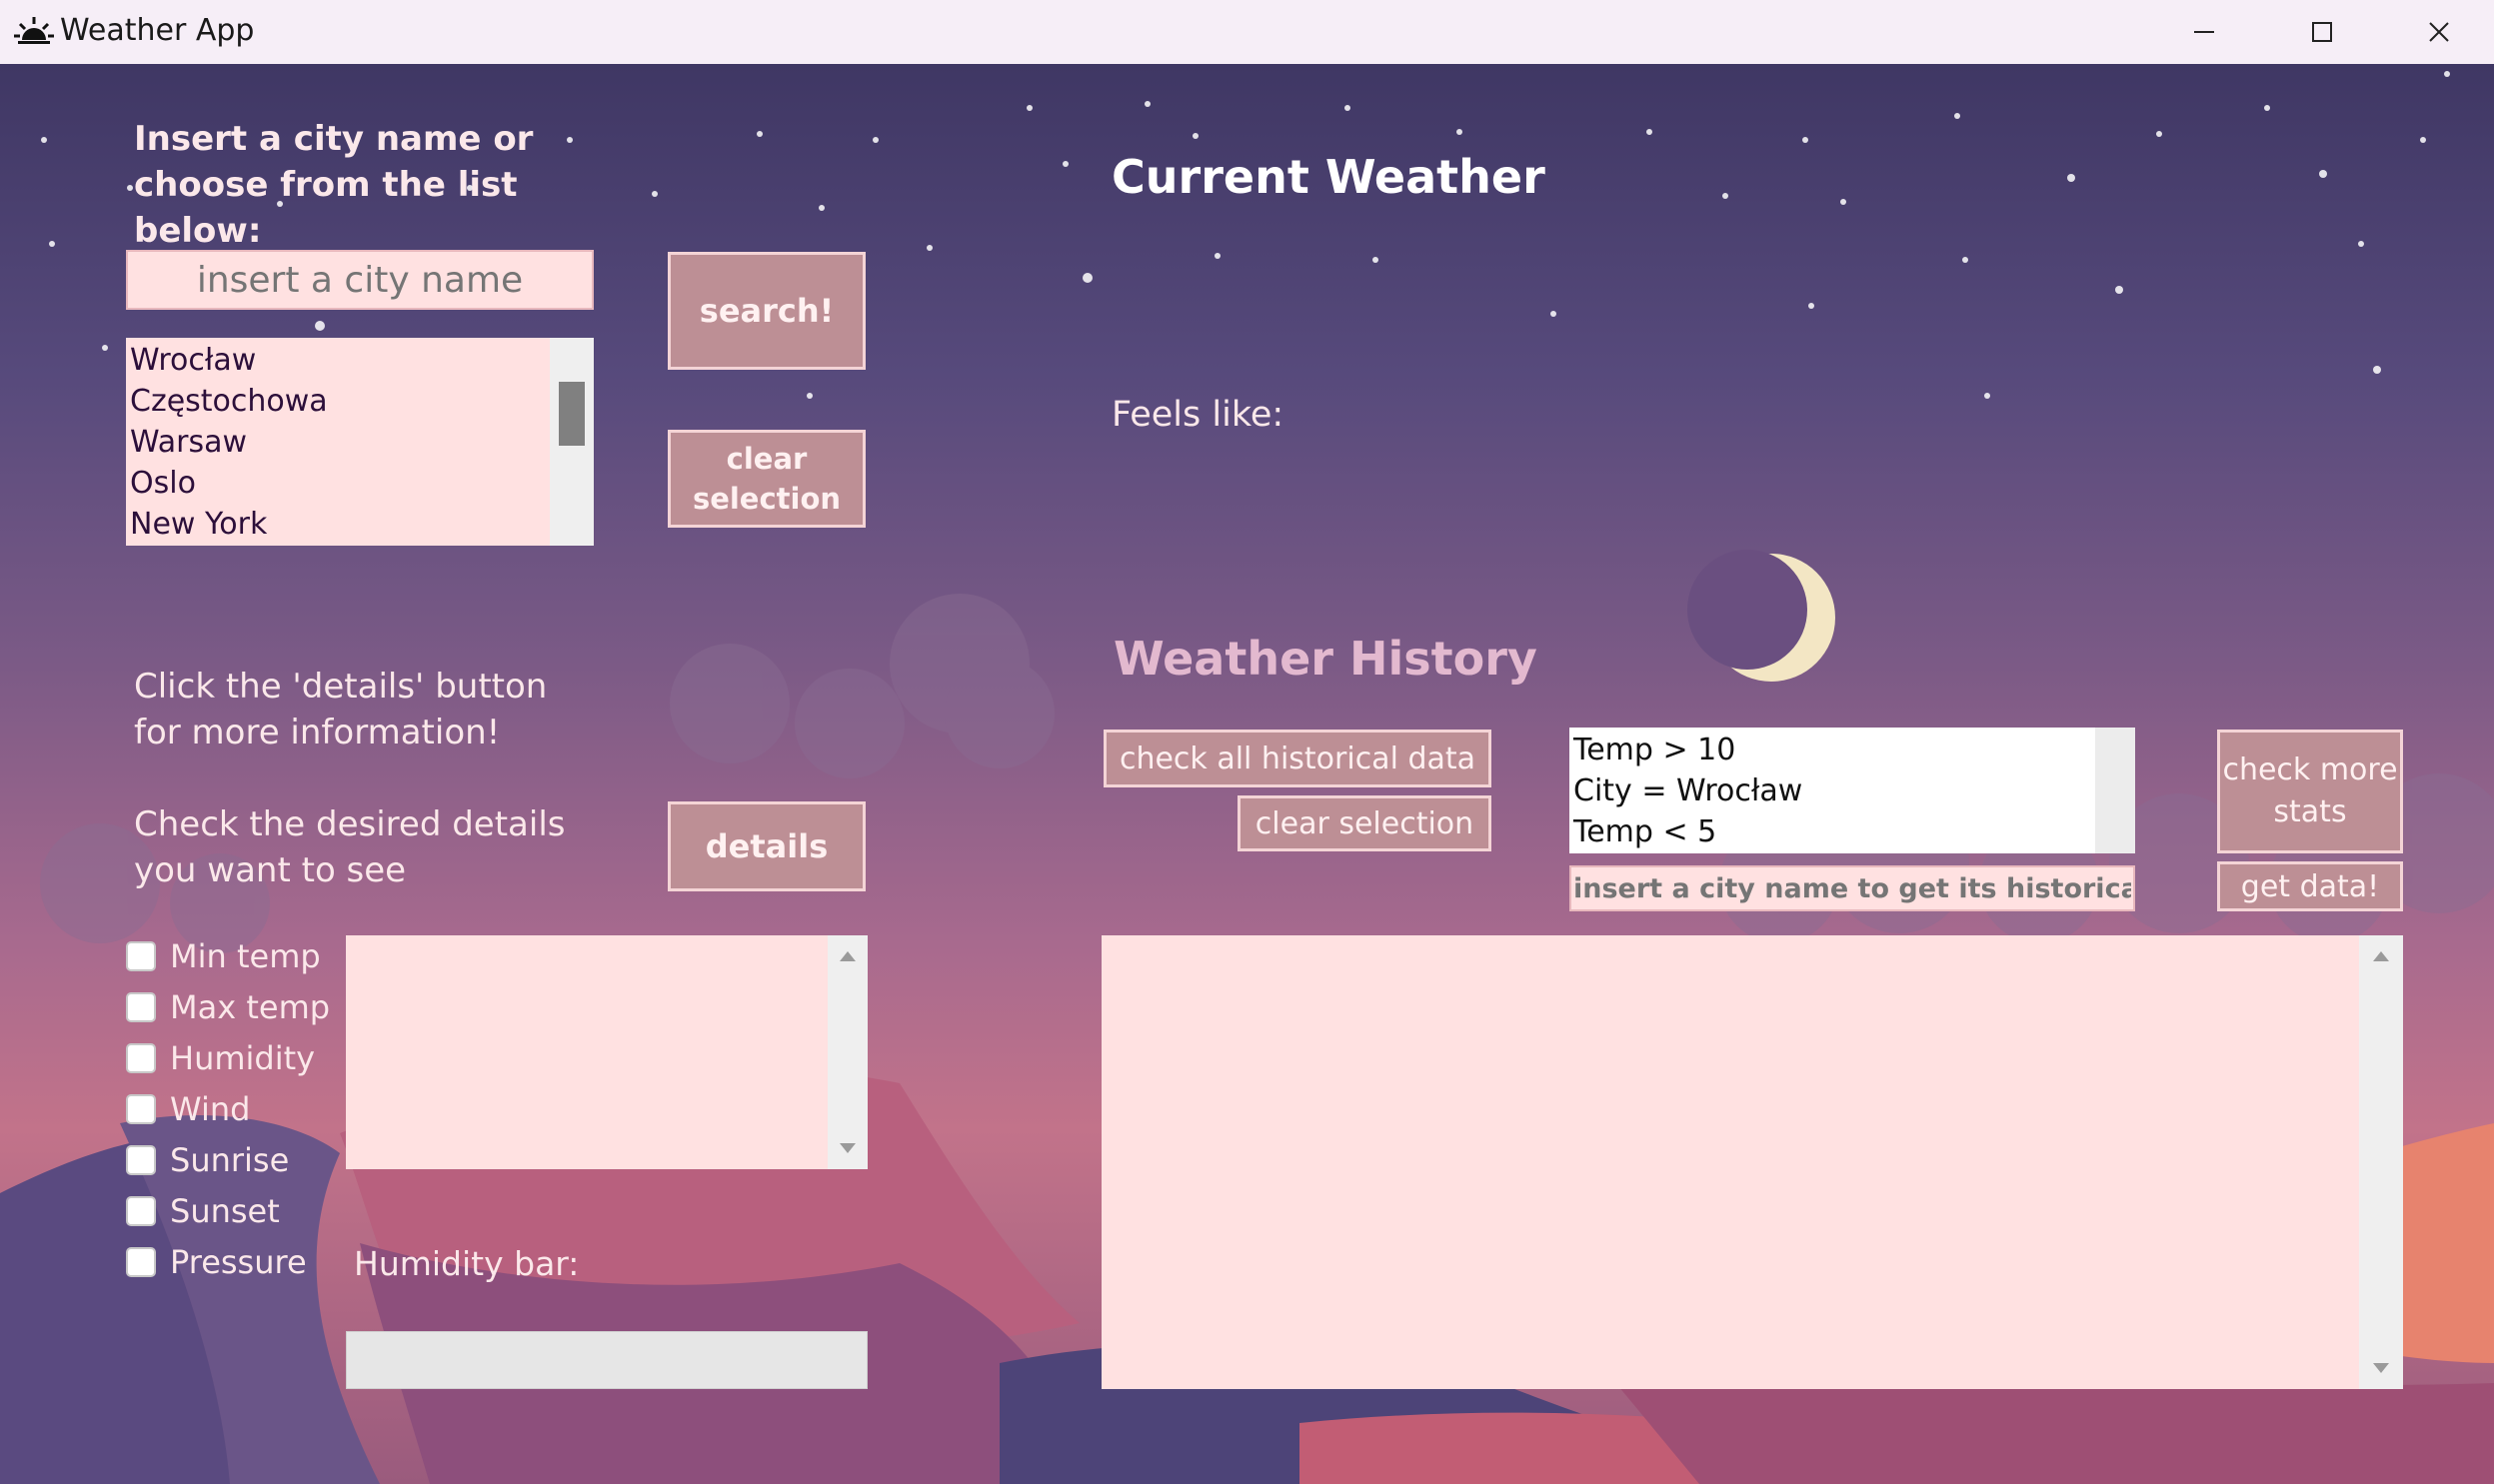  What do you see at coordinates (1297, 758) in the screenshot?
I see `check-all-historical-button: check all historical data` at bounding box center [1297, 758].